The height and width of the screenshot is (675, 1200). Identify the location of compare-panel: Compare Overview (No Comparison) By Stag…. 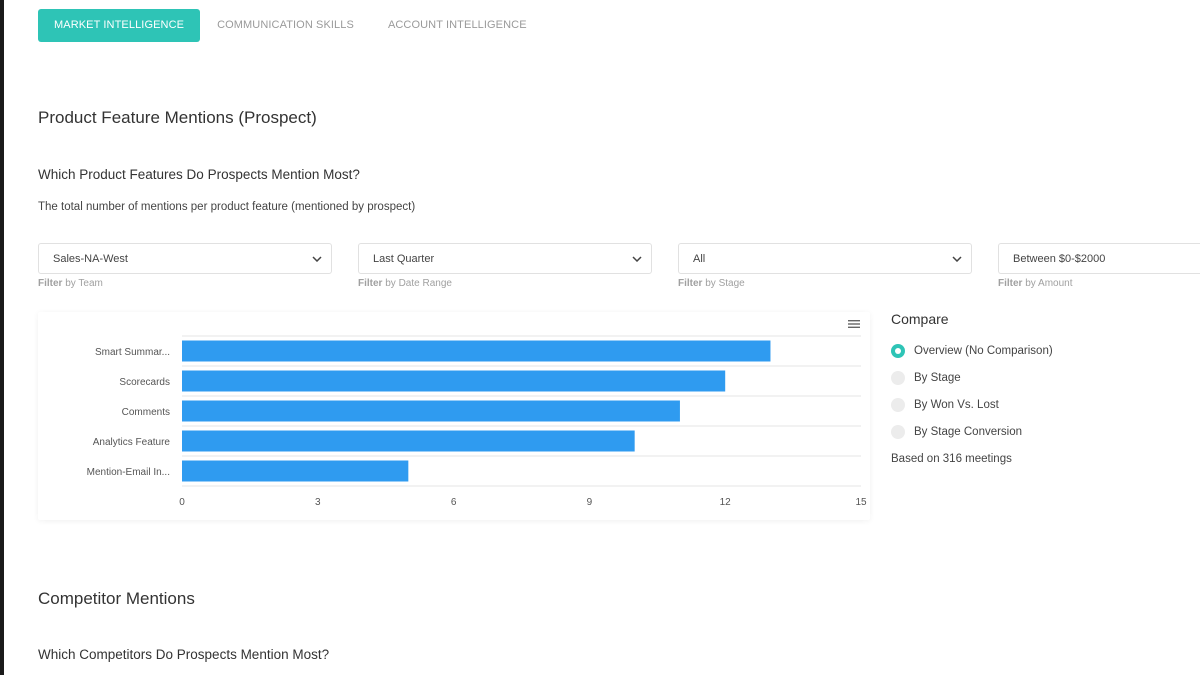
(1041, 388).